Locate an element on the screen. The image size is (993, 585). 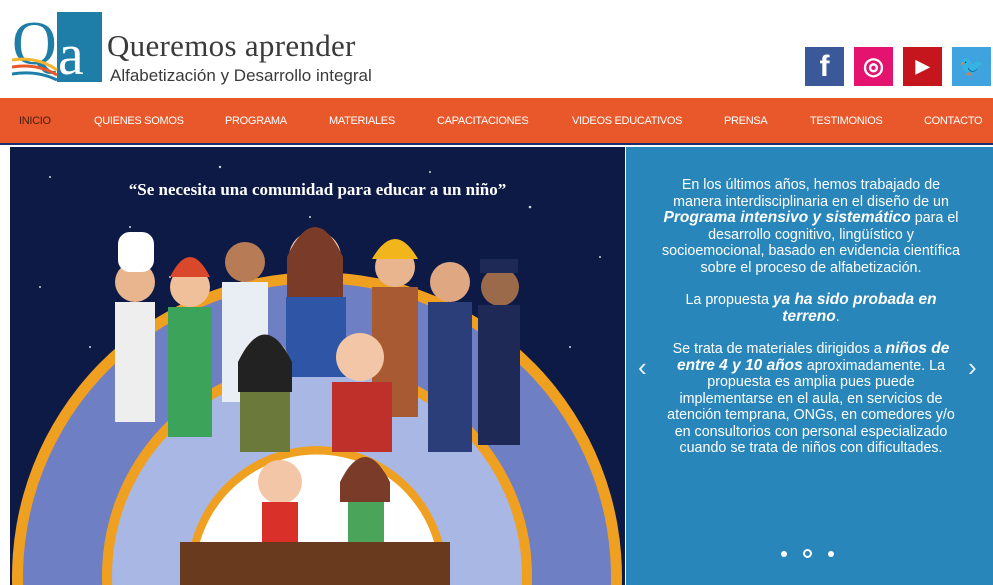
svg-text: a is located at coordinates (71, 52).